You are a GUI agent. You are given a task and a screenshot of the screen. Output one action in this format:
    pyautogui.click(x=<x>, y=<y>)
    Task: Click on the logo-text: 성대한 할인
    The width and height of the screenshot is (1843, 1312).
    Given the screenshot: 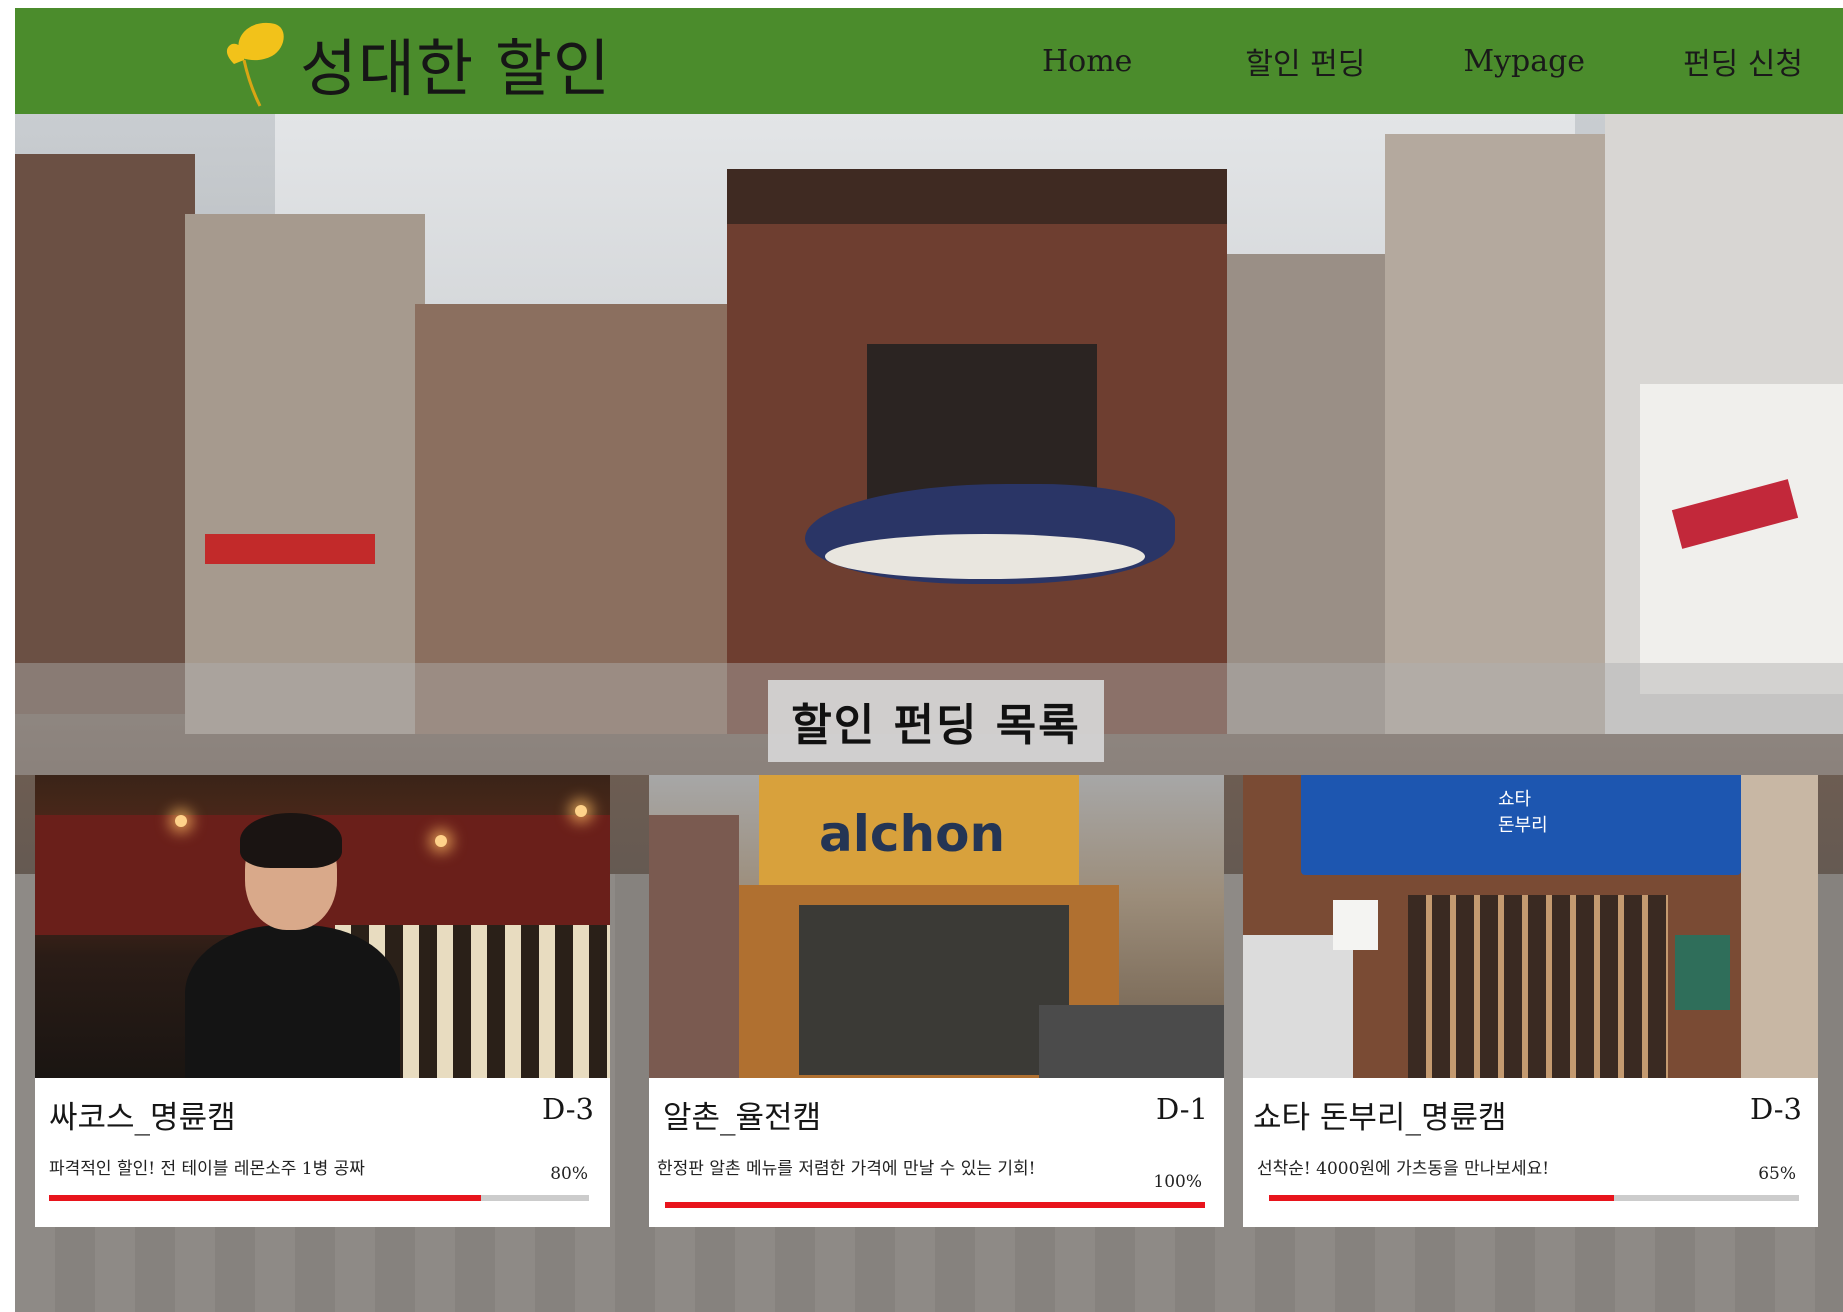 What is the action you would take?
    pyautogui.click(x=455, y=68)
    